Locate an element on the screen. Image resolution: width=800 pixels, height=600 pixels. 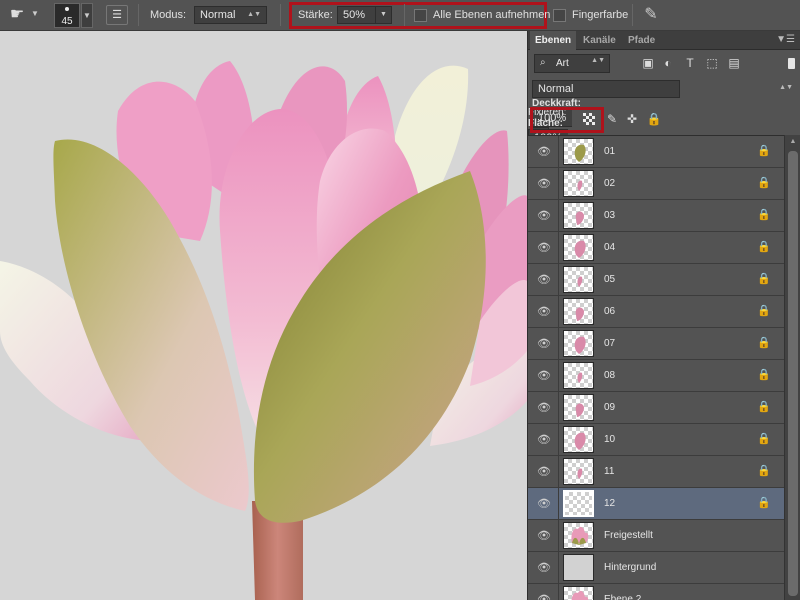
layer-filter-row: ⌕ Art ▲▼ ▣ ◐ T ⬚ ▤ is located at coordinates (665, 64).